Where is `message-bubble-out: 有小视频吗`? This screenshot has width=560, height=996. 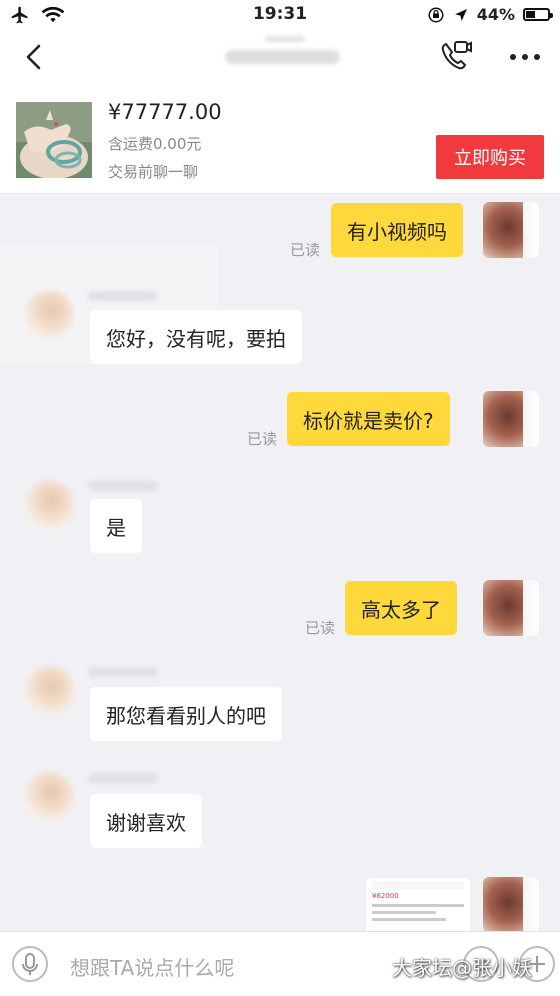 message-bubble-out: 有小视频吗 is located at coordinates (397, 230).